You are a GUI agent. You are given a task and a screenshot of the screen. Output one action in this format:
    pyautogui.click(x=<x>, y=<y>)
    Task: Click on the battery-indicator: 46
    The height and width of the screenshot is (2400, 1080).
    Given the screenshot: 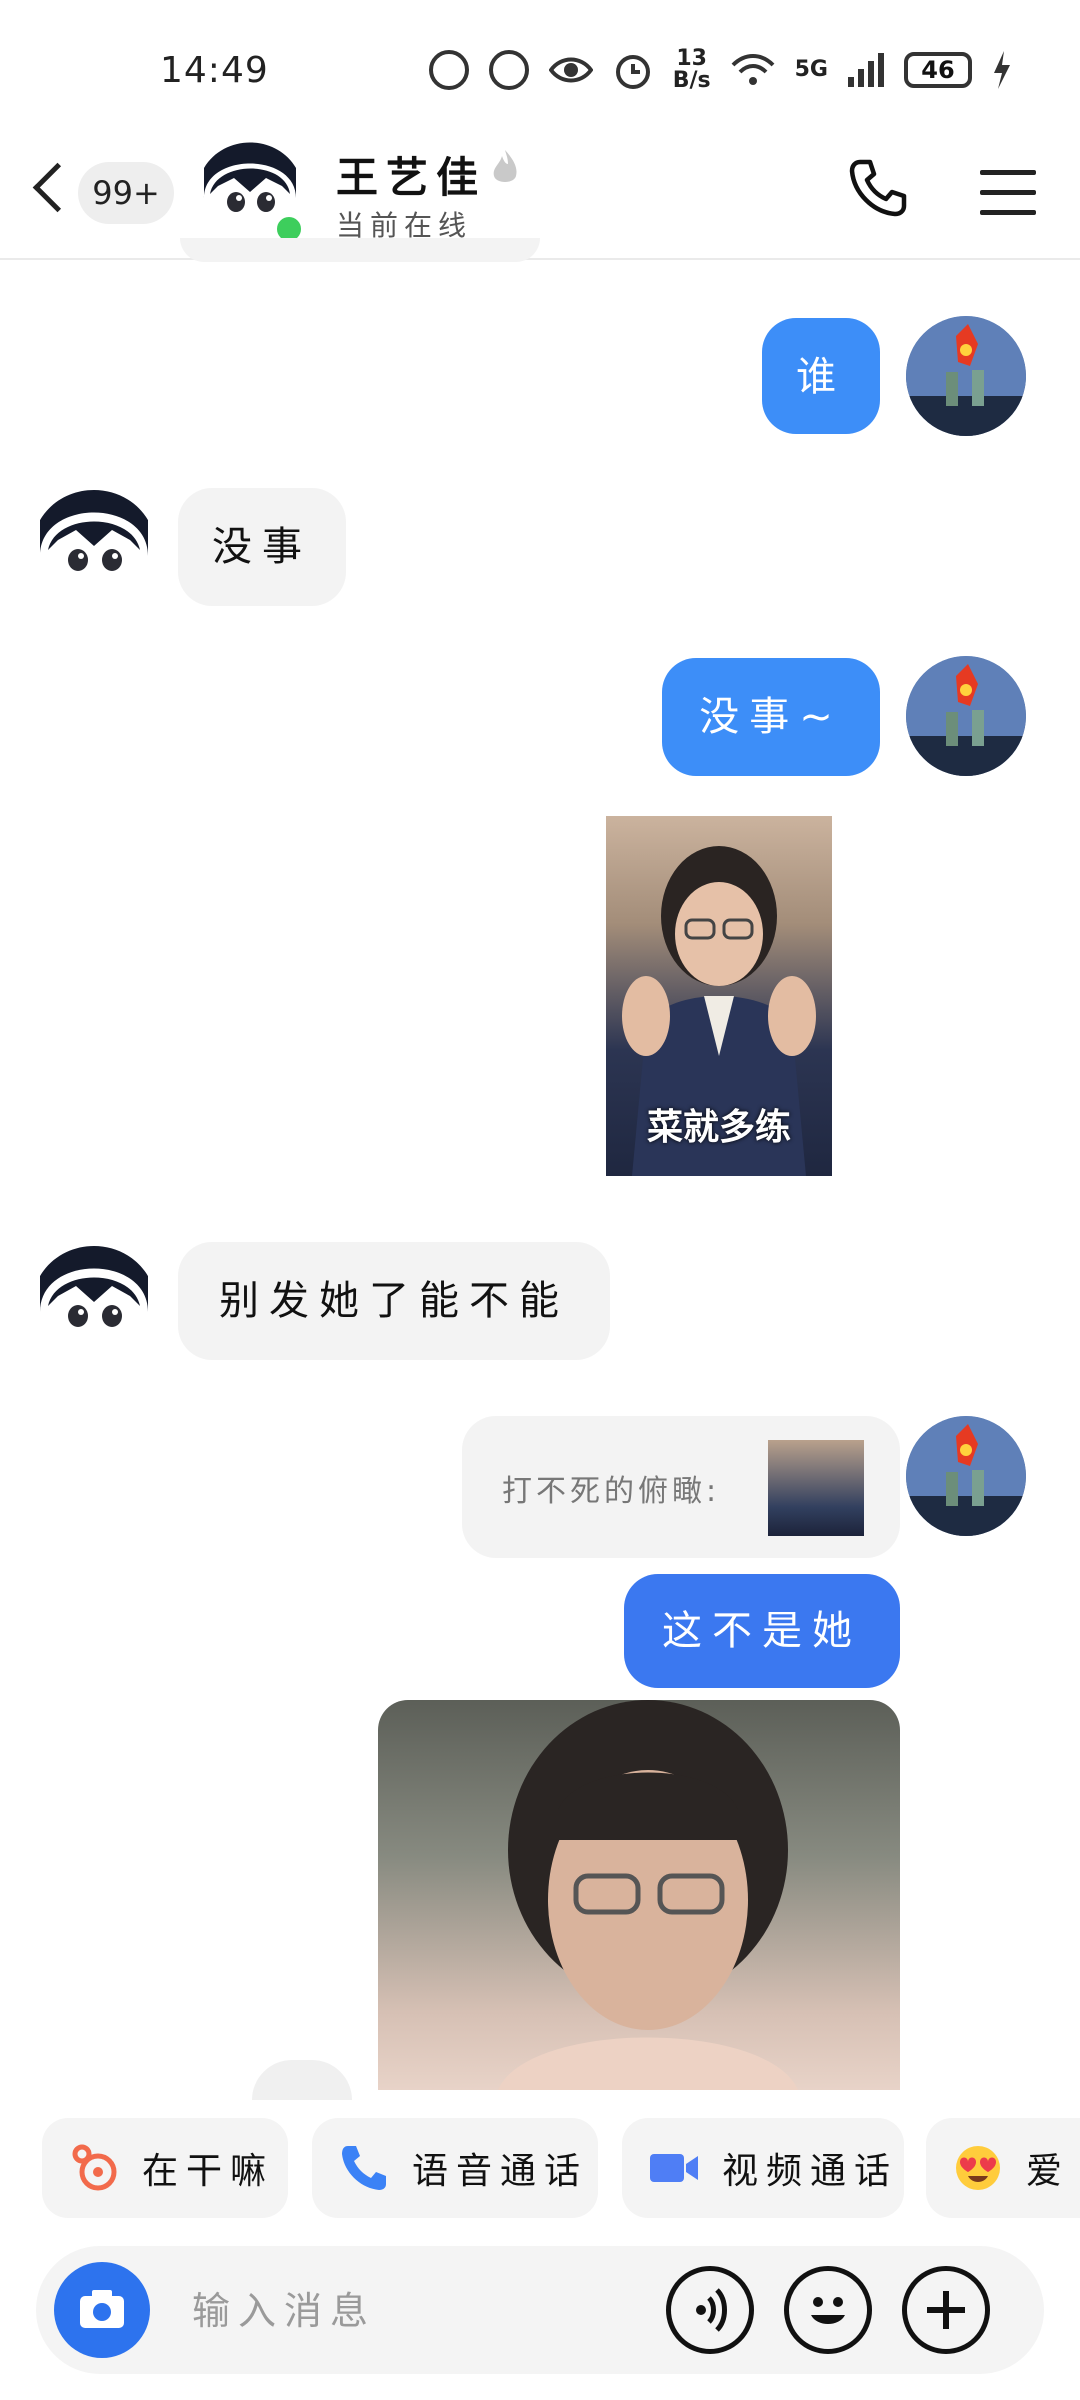 What is the action you would take?
    pyautogui.click(x=938, y=70)
    